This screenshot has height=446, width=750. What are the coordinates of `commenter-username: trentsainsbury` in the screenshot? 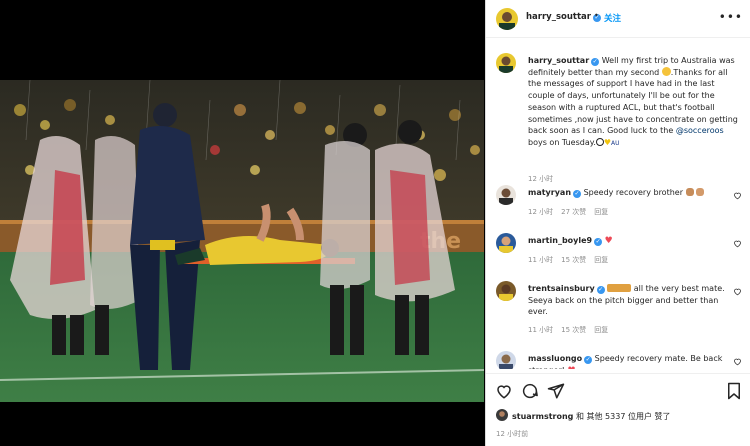 It's located at (561, 288).